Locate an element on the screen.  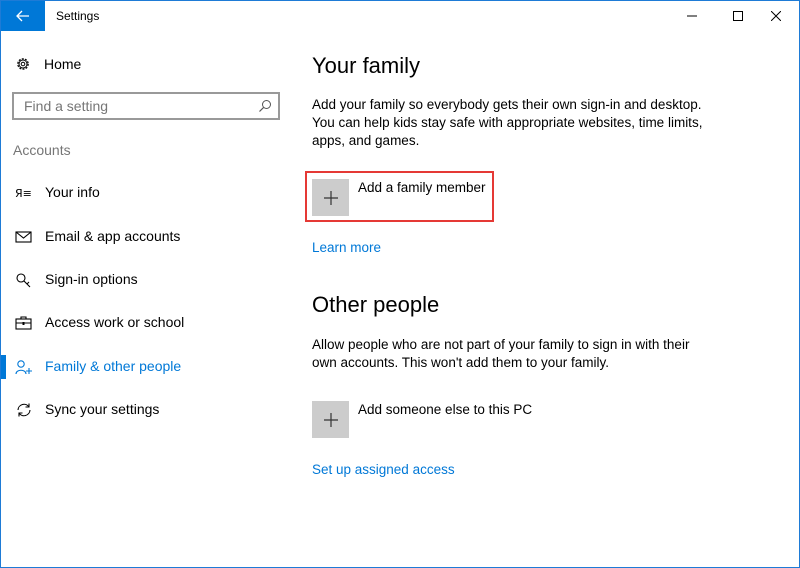
contact-card-icon: Я≡ is located at coordinates (23, 193).